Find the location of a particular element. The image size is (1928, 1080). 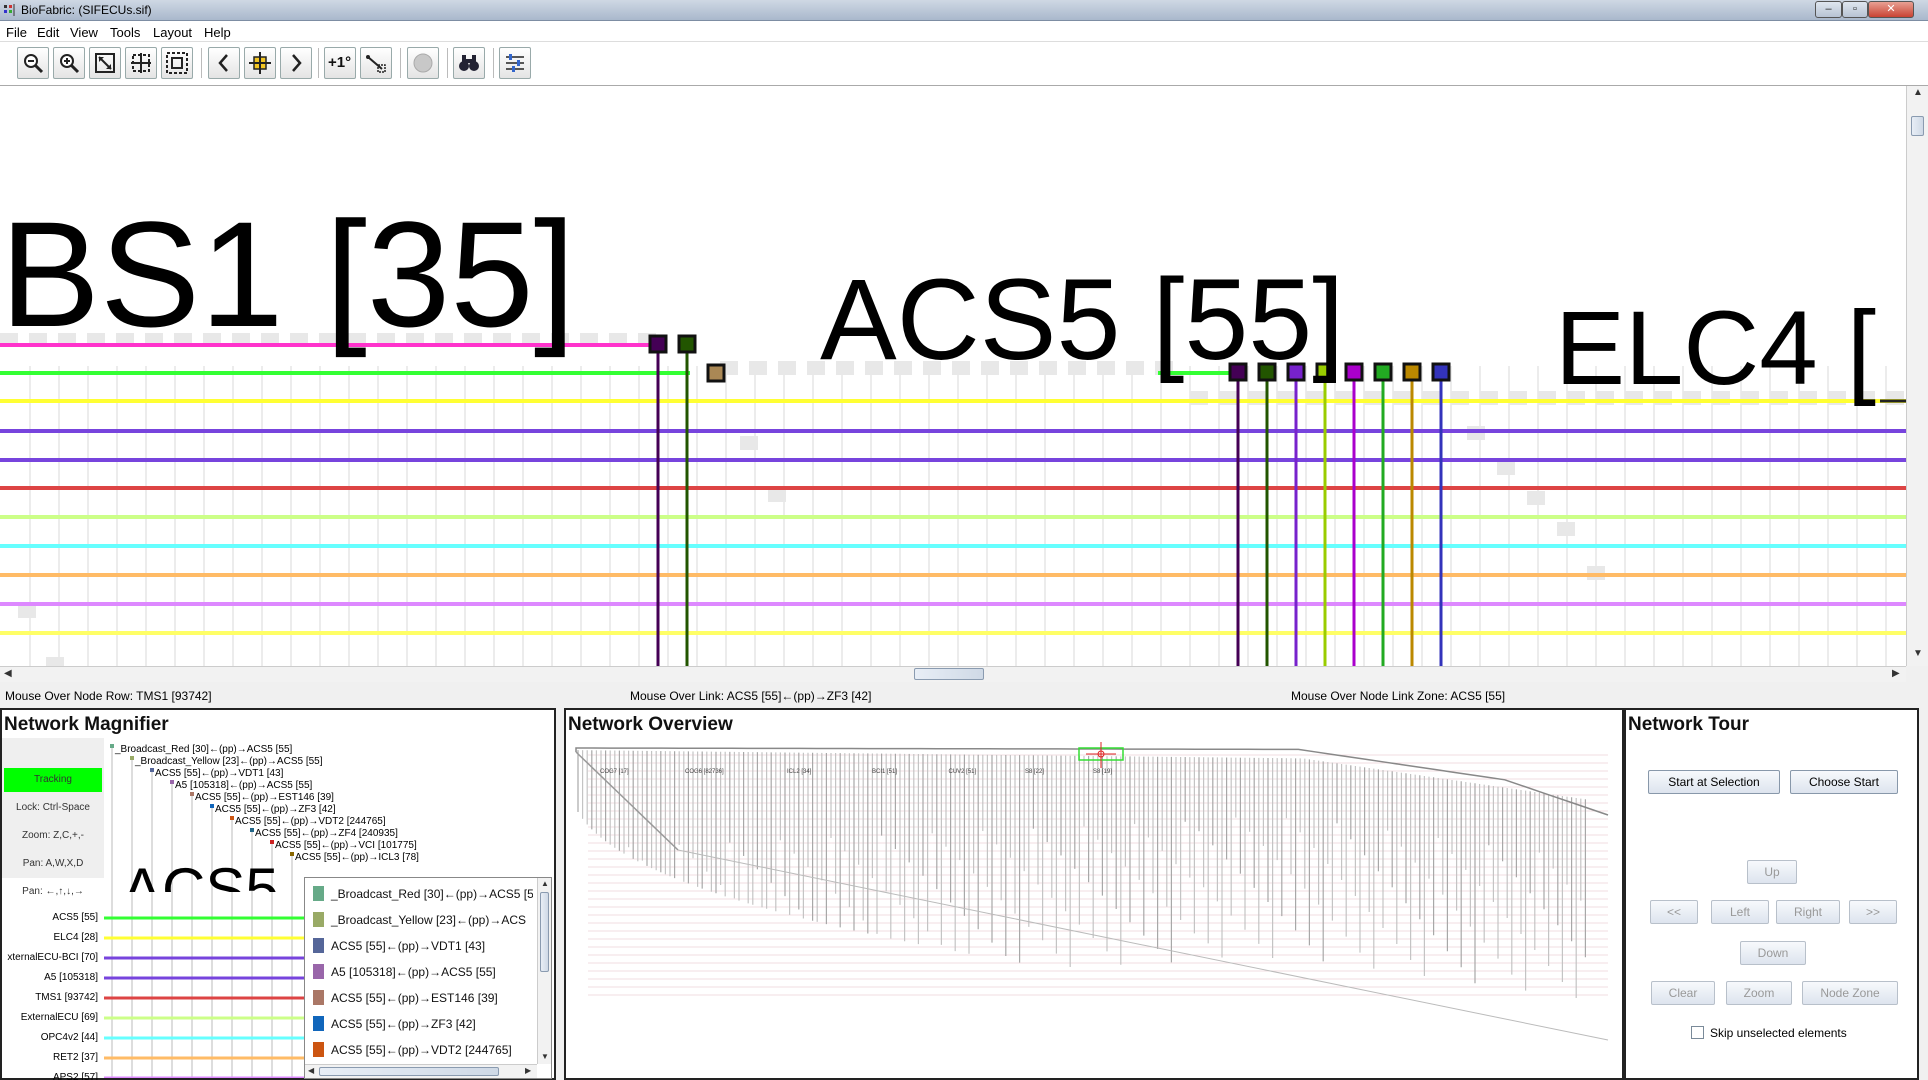

zoom-to-model-button is located at coordinates (105, 63).